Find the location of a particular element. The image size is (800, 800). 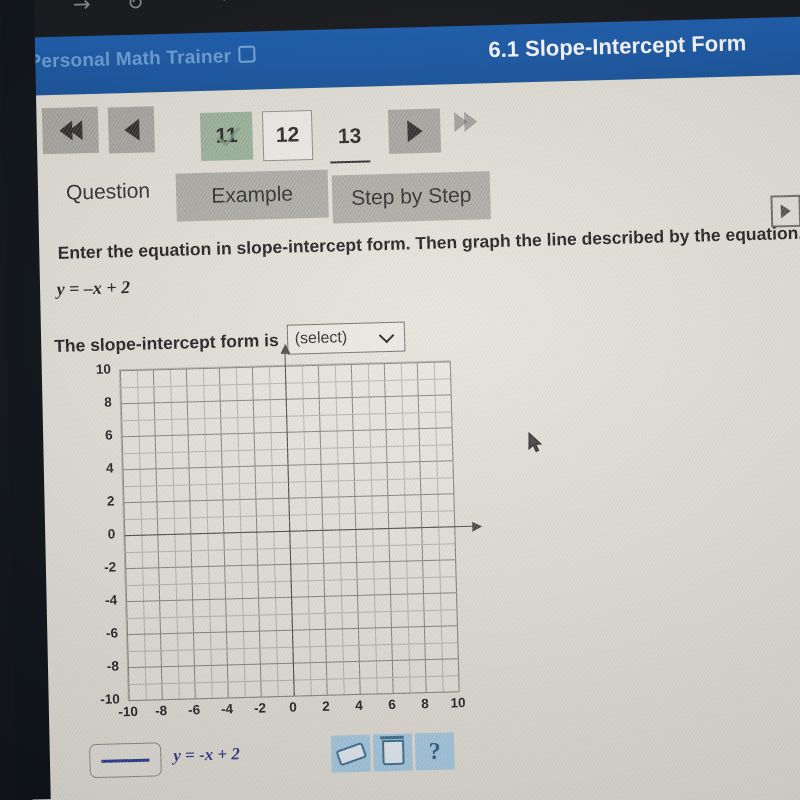

question-equation: y = –x + 2 is located at coordinates (93, 287).